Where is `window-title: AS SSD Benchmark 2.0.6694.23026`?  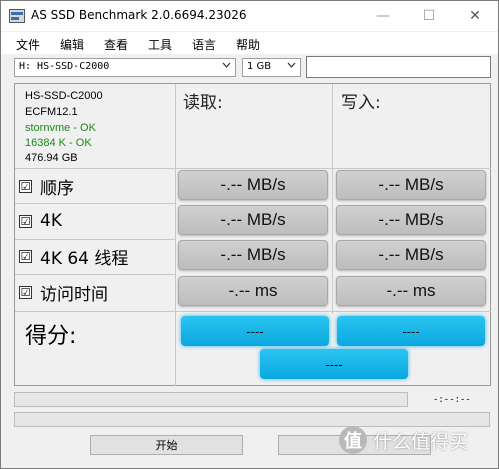
window-title: AS SSD Benchmark 2.0.6694.23026 is located at coordinates (139, 15).